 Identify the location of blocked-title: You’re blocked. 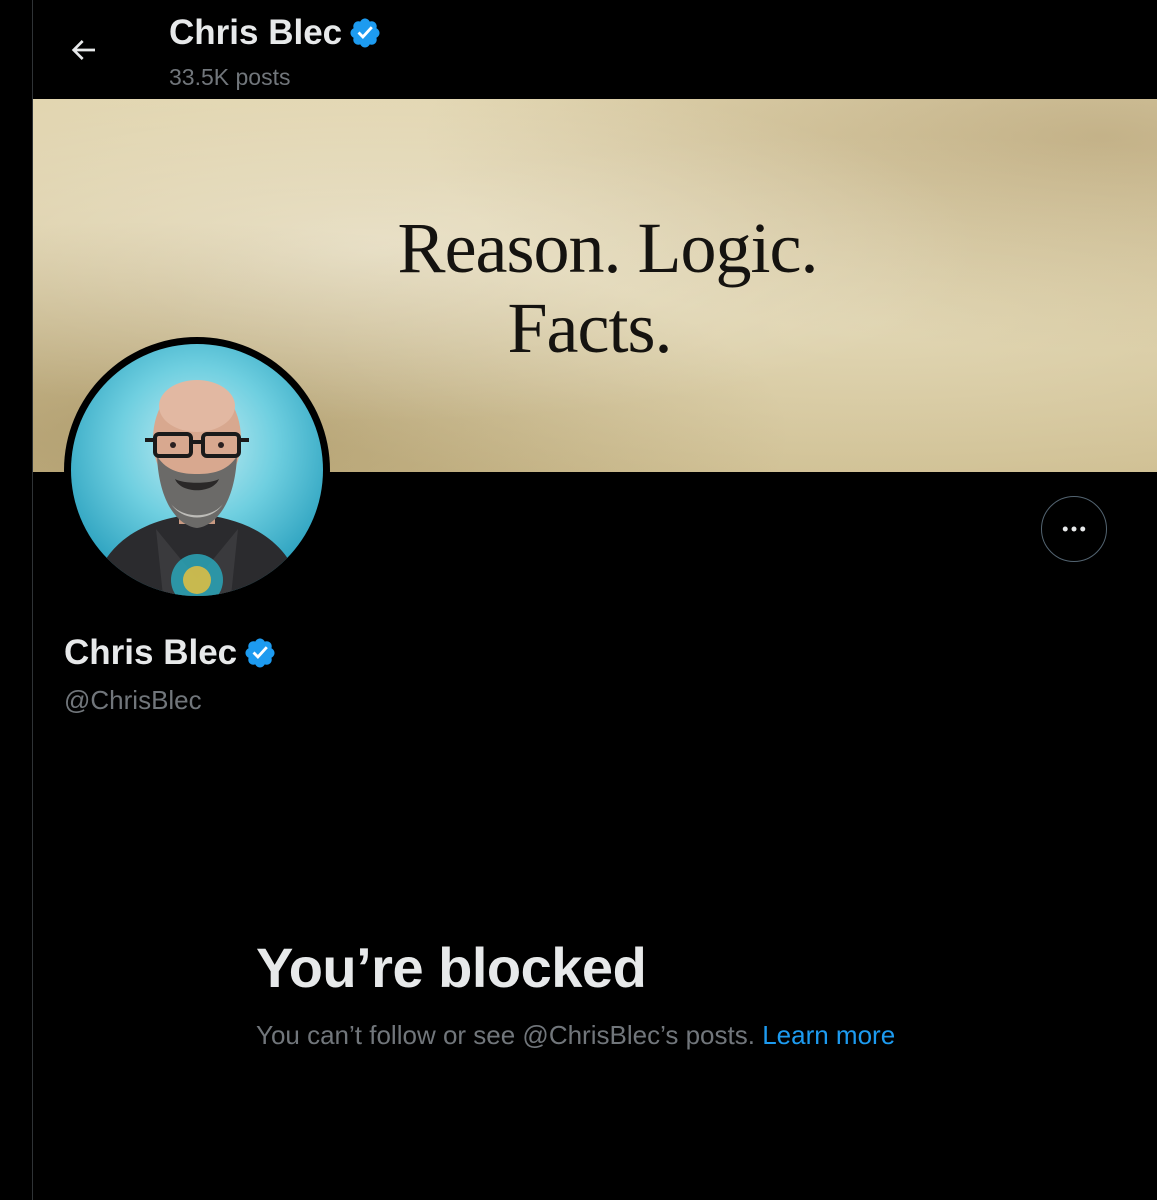
(451, 967).